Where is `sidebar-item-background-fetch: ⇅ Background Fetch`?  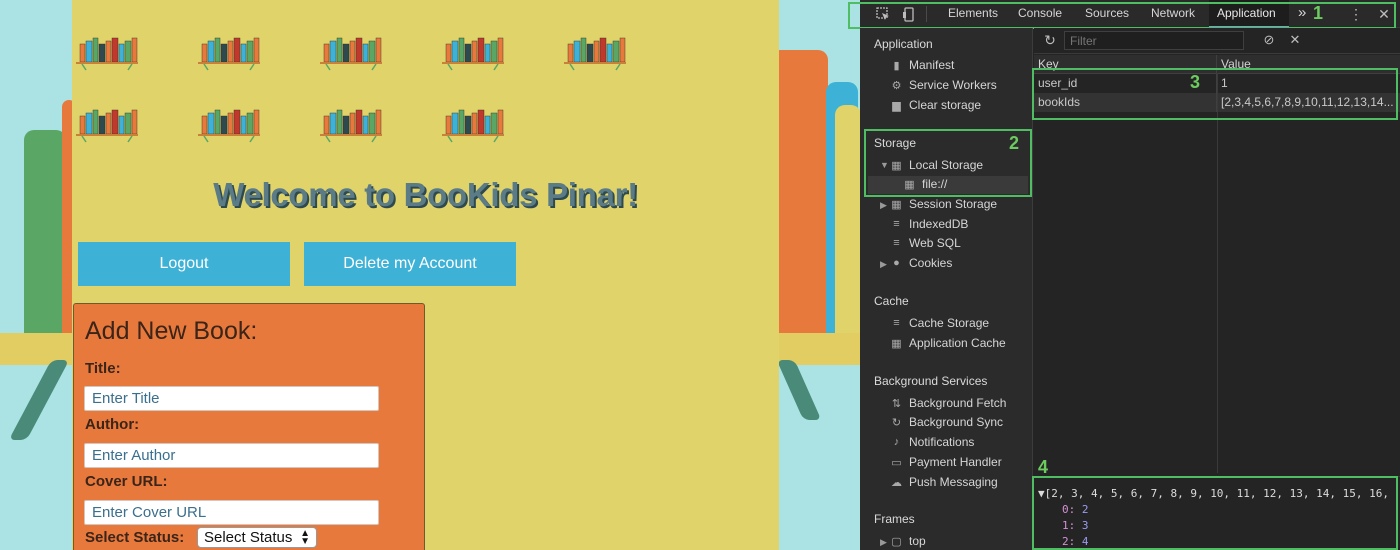 sidebar-item-background-fetch: ⇅ Background Fetch is located at coordinates (948, 403).